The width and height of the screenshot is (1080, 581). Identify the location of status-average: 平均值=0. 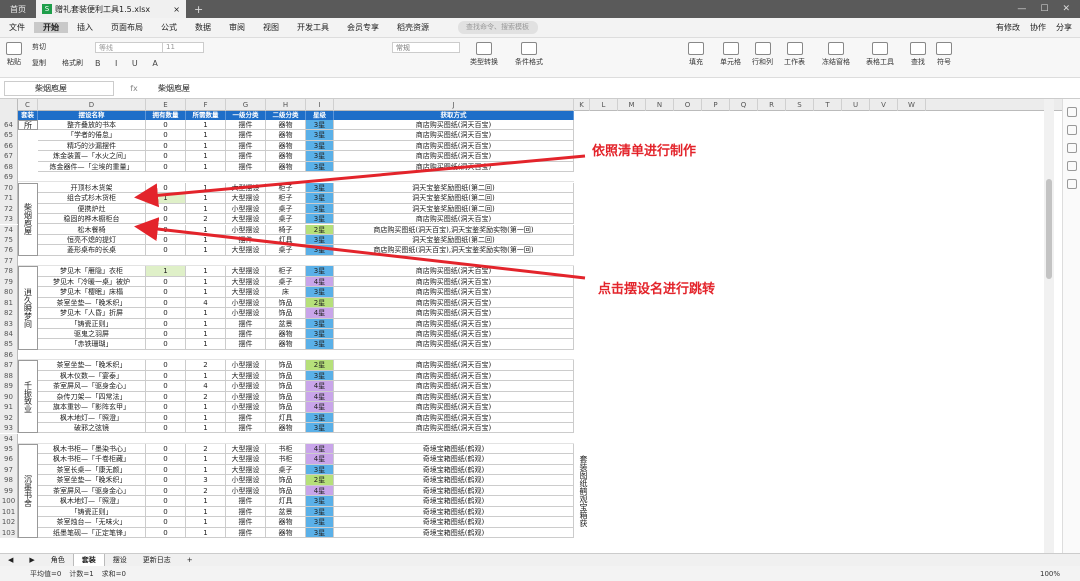
(46, 573).